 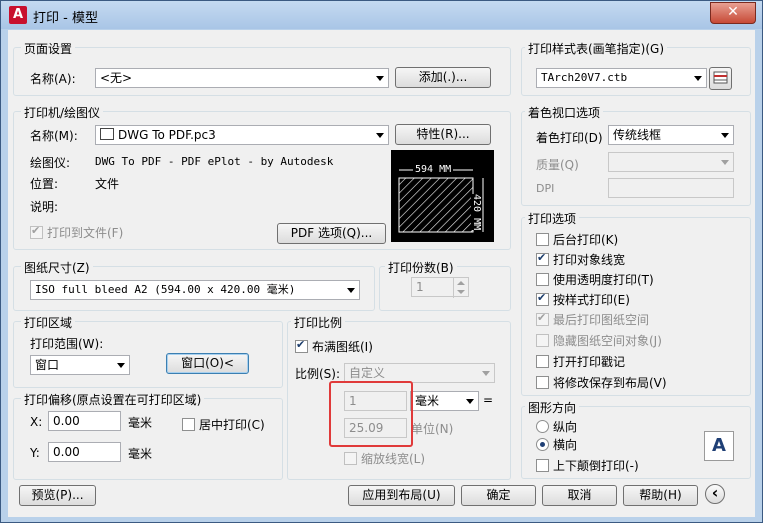 I want to click on shade-plot-value: 传统线框, so click(x=637, y=135).